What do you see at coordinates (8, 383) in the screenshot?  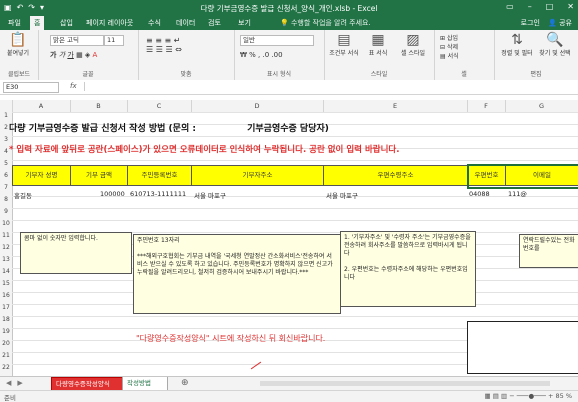 I see `prev-sheet-icon: ◀` at bounding box center [8, 383].